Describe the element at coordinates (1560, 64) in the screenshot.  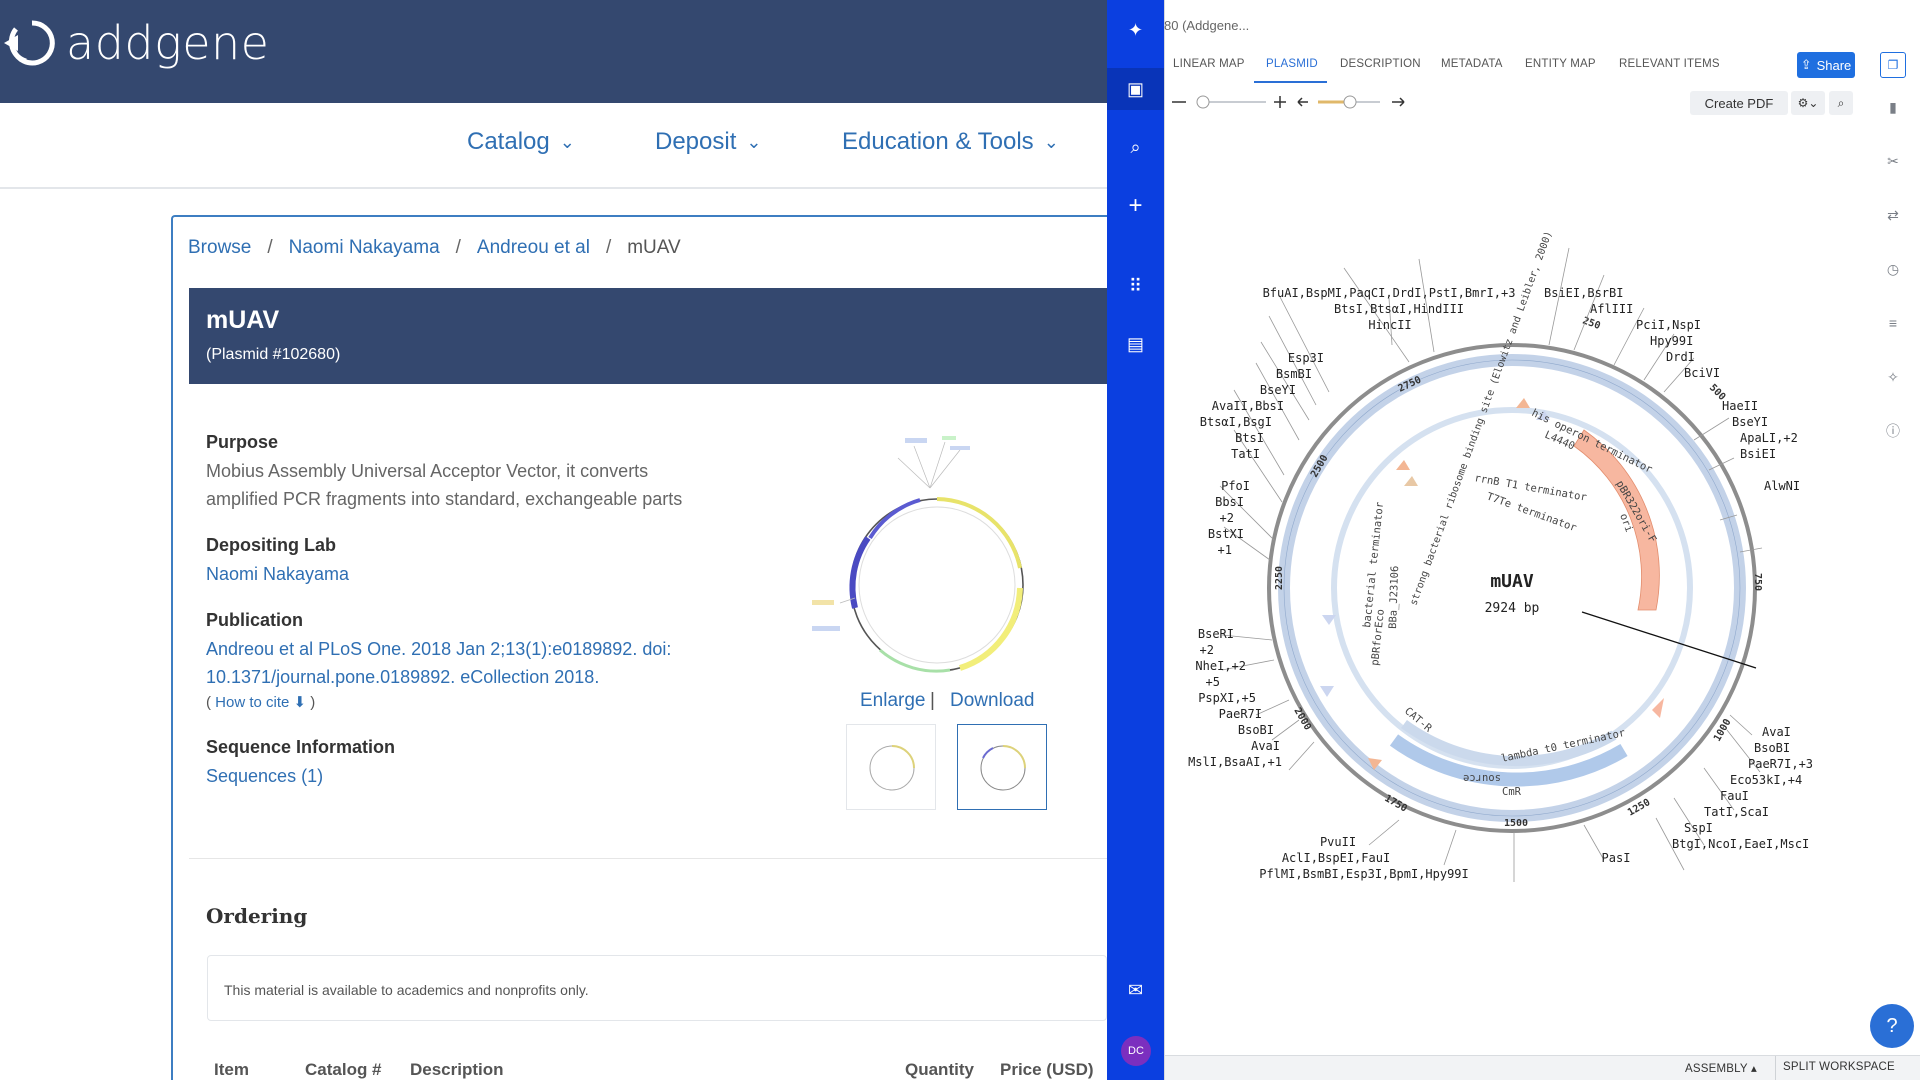
I see `tab-entity-map: ENTITY MAP` at that location.